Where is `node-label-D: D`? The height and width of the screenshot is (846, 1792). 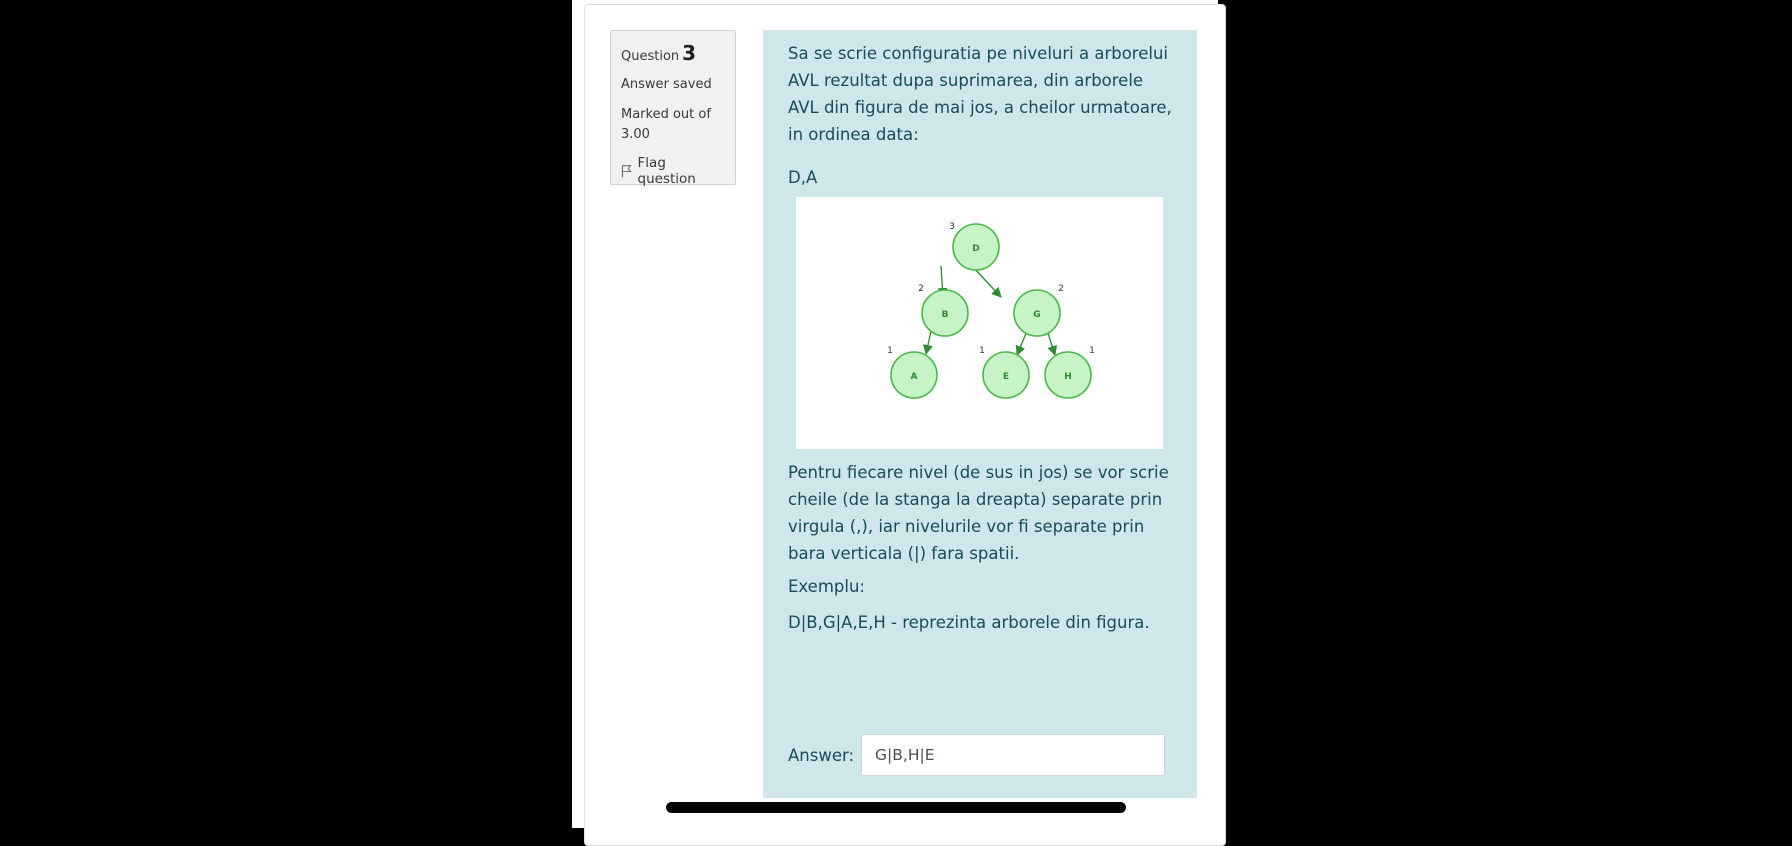
node-label-D: D is located at coordinates (975, 249).